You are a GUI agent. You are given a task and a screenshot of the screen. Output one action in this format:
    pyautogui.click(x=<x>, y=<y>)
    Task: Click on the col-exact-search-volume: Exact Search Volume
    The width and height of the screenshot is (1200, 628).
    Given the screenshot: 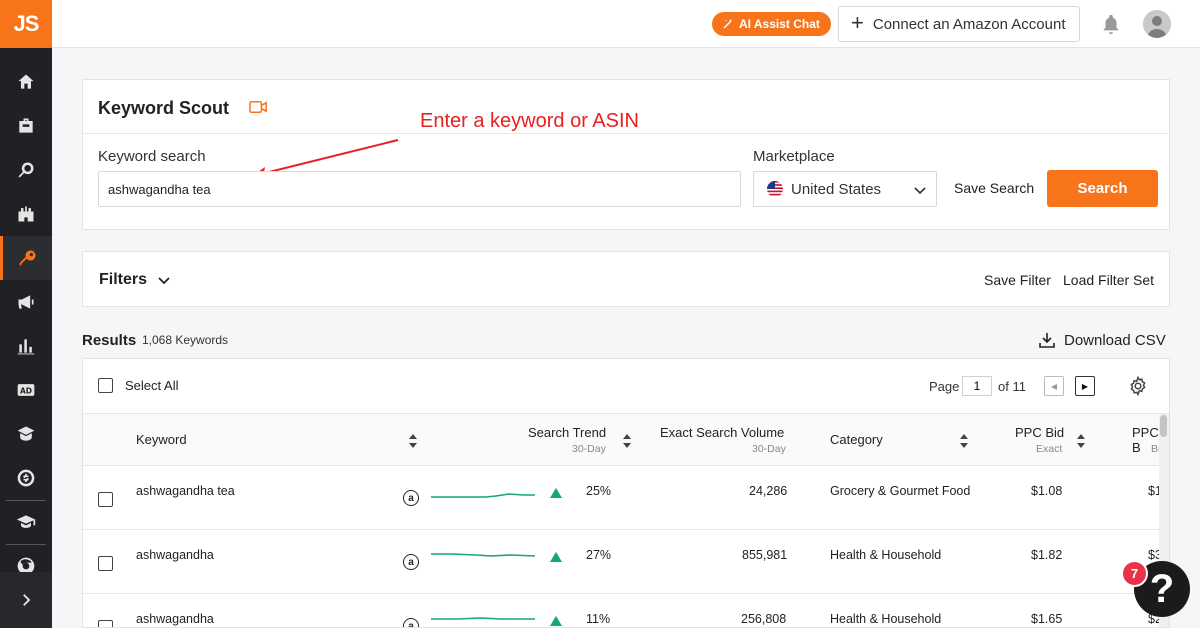 What is the action you would take?
    pyautogui.click(x=722, y=432)
    